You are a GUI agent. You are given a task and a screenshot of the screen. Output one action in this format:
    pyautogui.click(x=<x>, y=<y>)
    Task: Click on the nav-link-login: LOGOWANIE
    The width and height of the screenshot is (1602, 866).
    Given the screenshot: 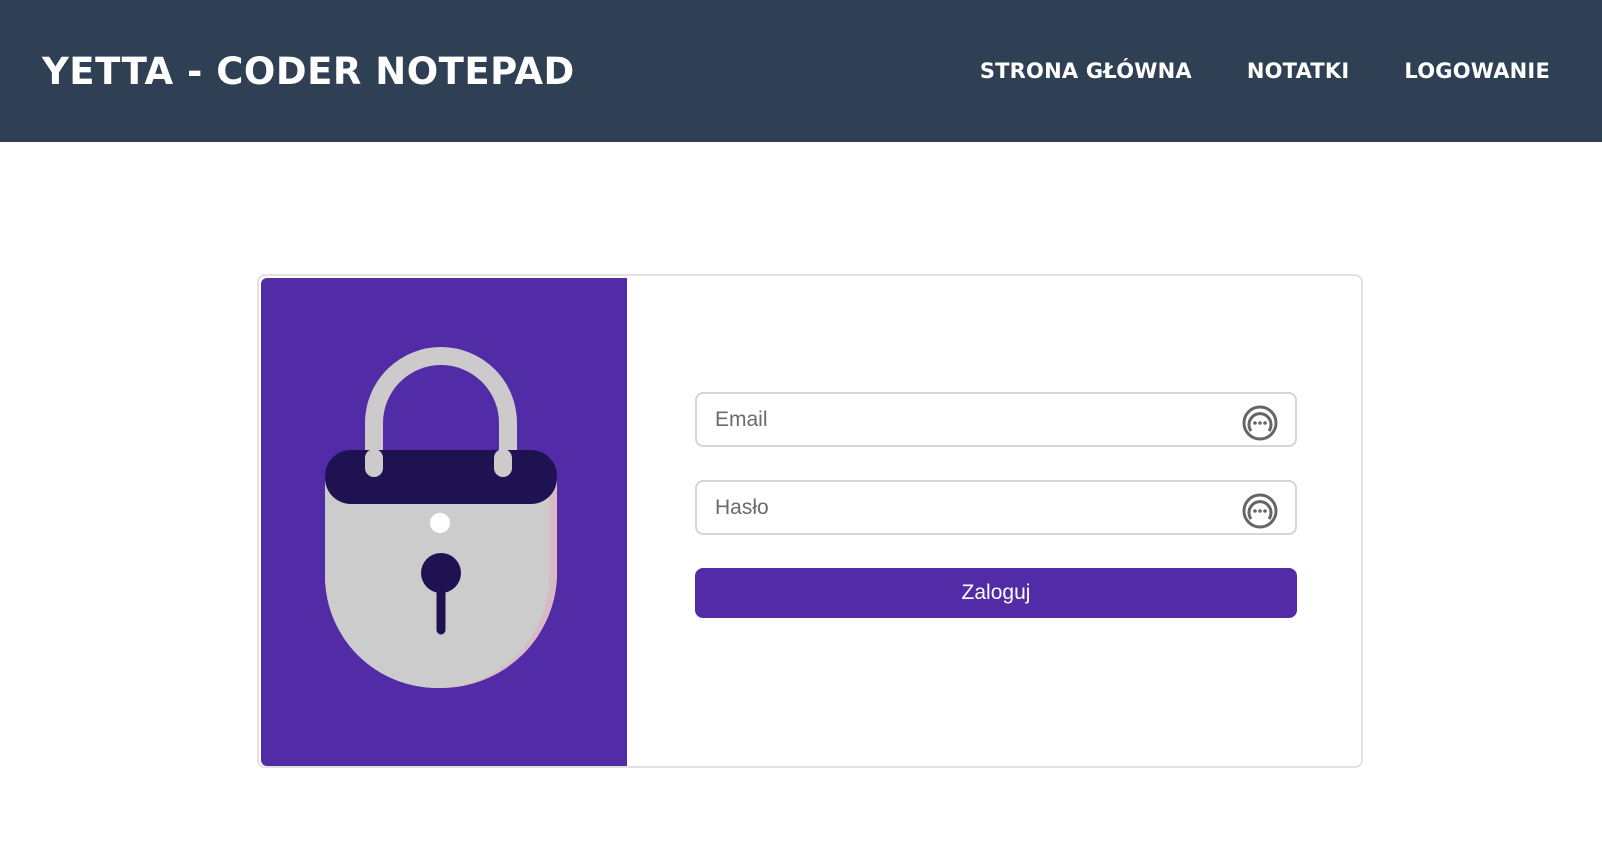 What is the action you would take?
    pyautogui.click(x=1477, y=71)
    